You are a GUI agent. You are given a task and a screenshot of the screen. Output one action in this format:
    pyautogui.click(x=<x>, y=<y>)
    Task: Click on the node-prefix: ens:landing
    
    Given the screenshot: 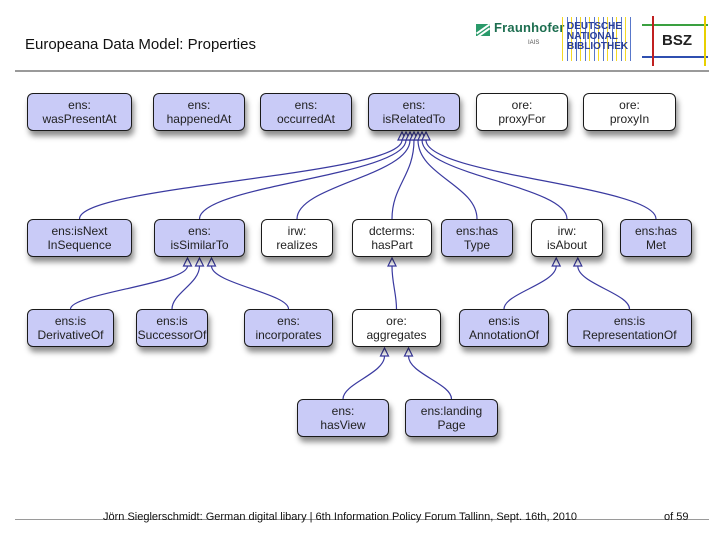 What is the action you would take?
    pyautogui.click(x=451, y=411)
    